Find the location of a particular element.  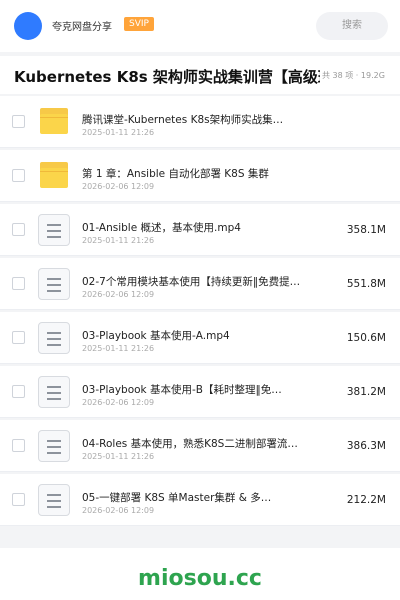

top-bar: 夸克网盘分享 SVIP 搜索 is located at coordinates (200, 26).